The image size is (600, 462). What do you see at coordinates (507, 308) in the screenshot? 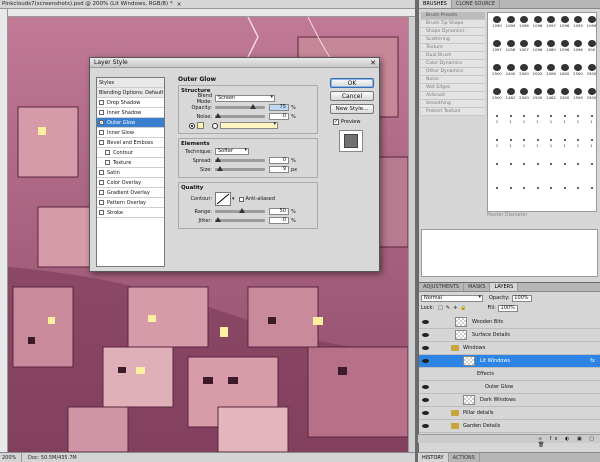
I see `fill-input: 100%` at bounding box center [507, 308].